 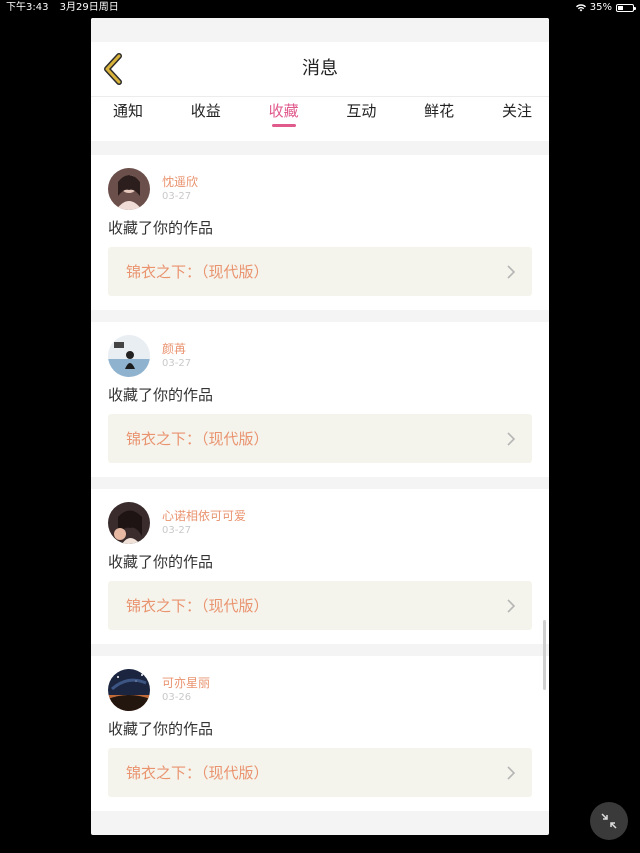 I want to click on status-right: 35%, so click(x=605, y=8).